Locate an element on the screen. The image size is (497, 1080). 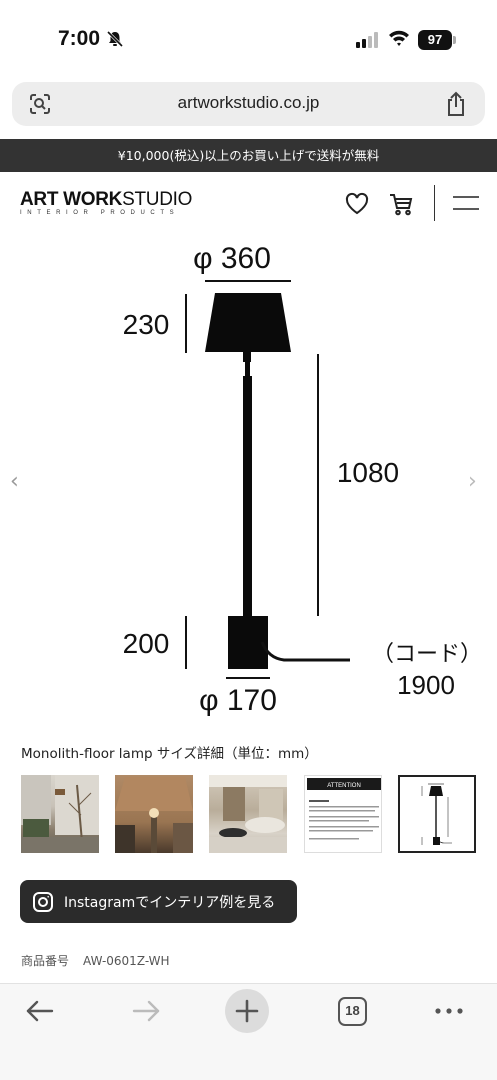
bell-muted-icon is located at coordinates (115, 41).